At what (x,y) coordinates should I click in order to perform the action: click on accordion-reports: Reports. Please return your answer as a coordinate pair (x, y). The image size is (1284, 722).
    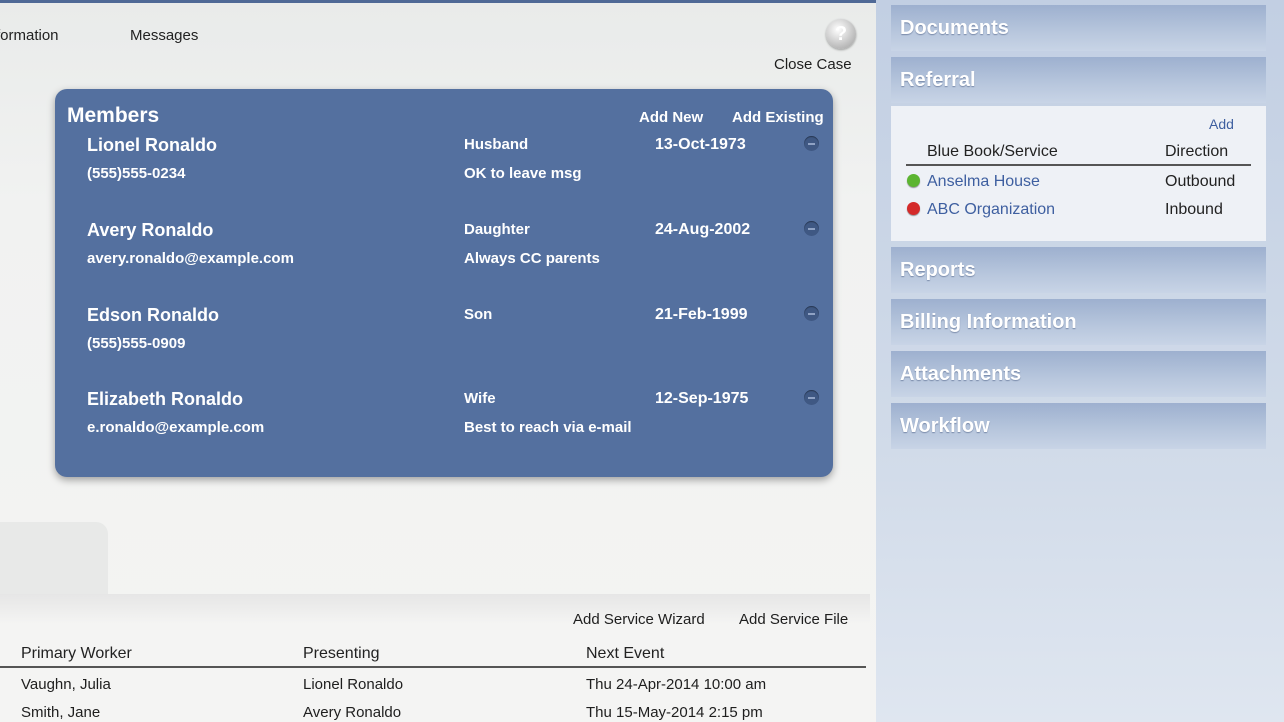
    Looking at the image, I should click on (1078, 270).